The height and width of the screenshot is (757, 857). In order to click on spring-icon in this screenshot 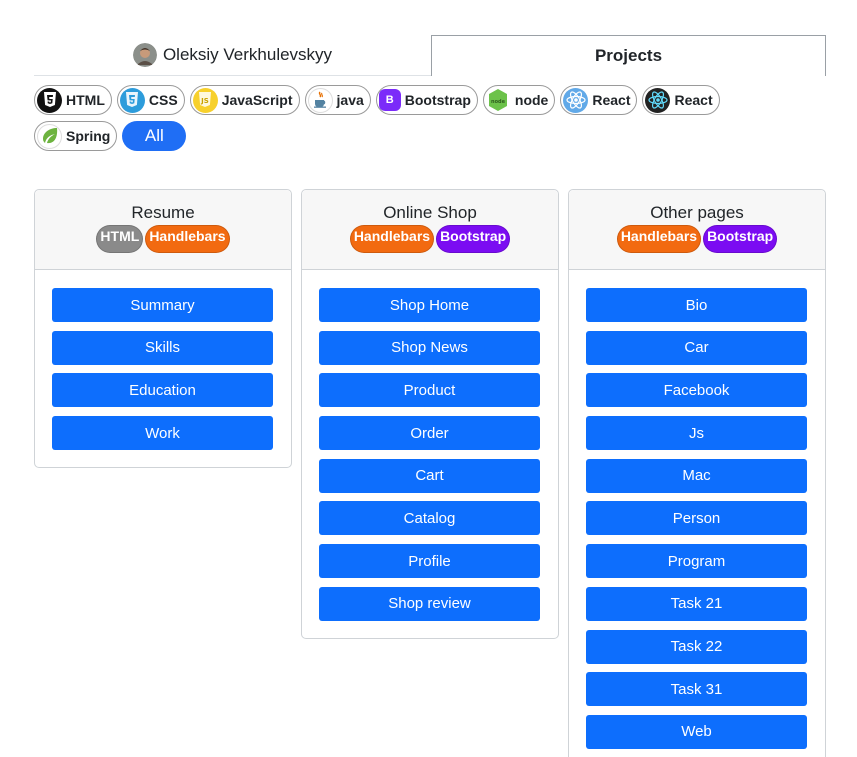, I will do `click(49, 136)`.